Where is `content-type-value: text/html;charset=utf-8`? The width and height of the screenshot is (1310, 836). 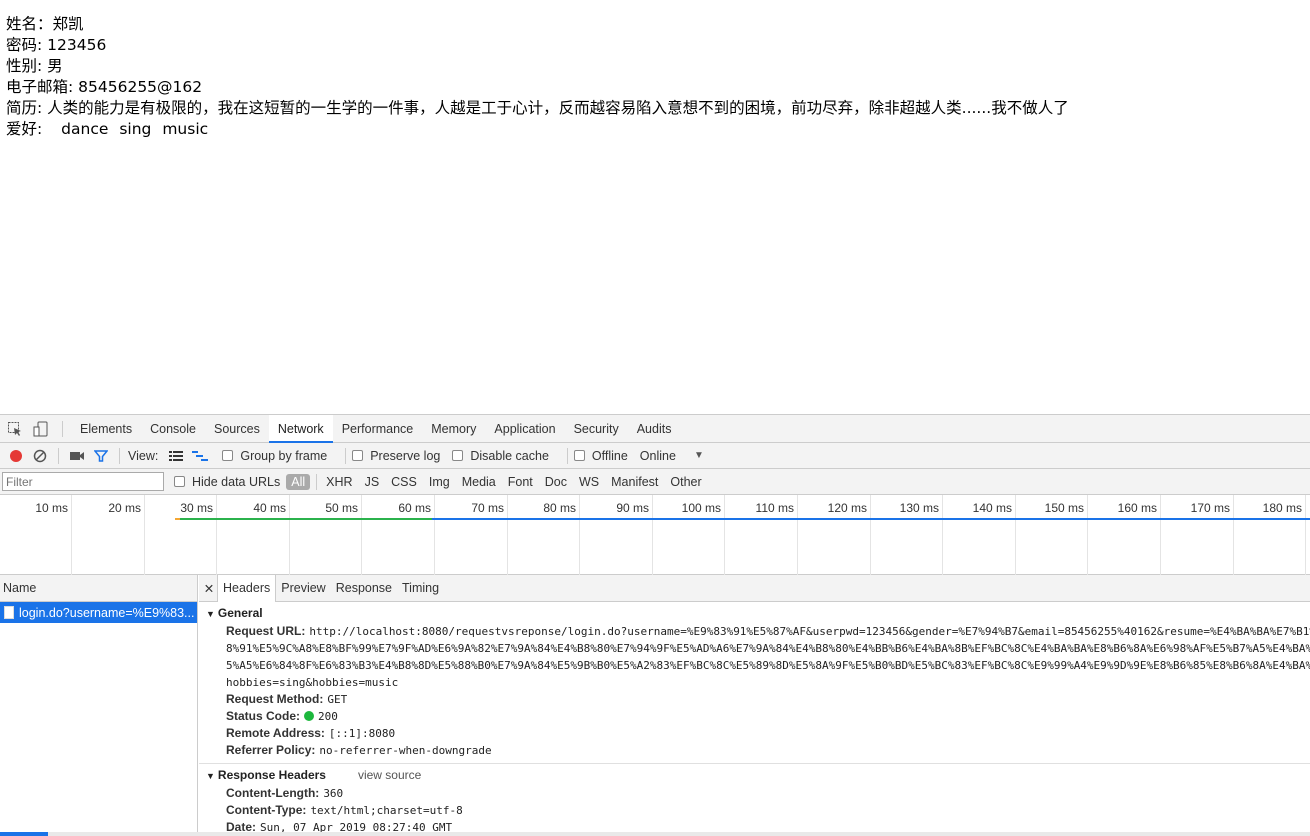 content-type-value: text/html;charset=utf-8 is located at coordinates (386, 810).